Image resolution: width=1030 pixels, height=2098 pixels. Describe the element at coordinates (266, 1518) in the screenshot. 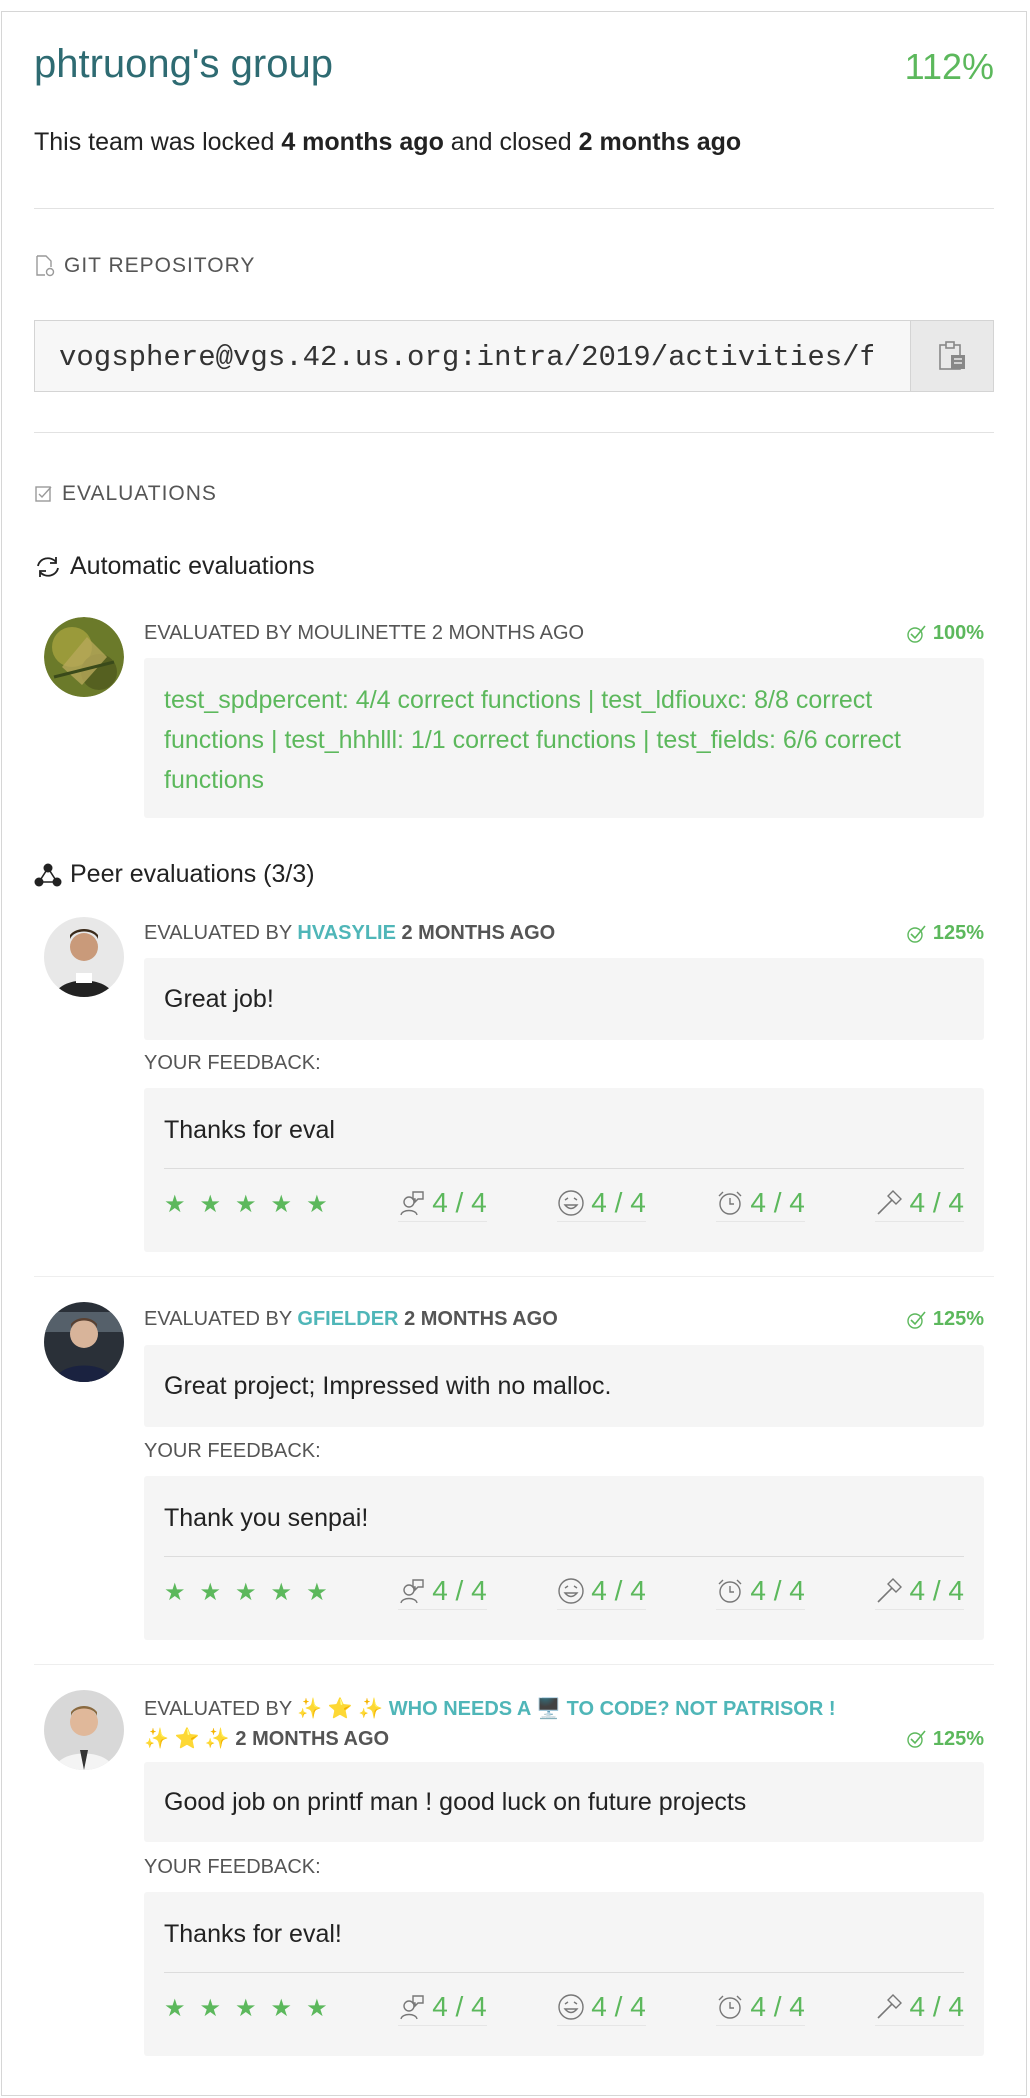

I see `feedback-text: Thank you senpai!` at that location.